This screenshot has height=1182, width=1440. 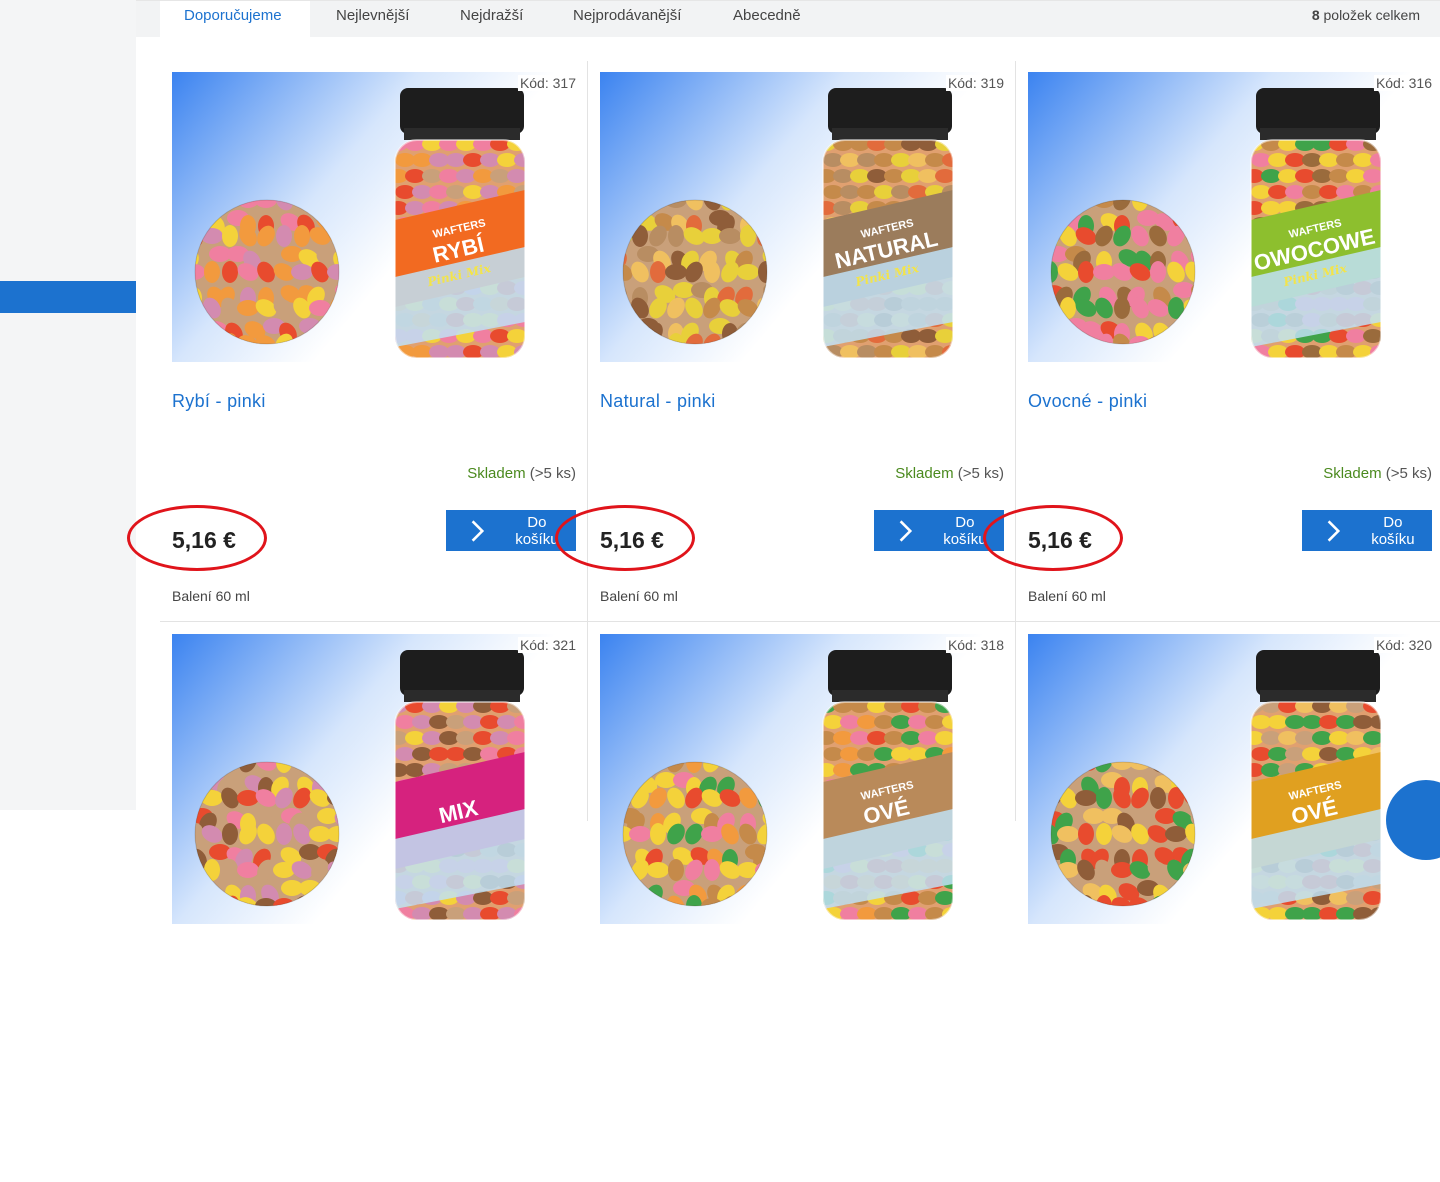 What do you see at coordinates (491, 15) in the screenshot?
I see `tab-most-expensive: Nejdražší` at bounding box center [491, 15].